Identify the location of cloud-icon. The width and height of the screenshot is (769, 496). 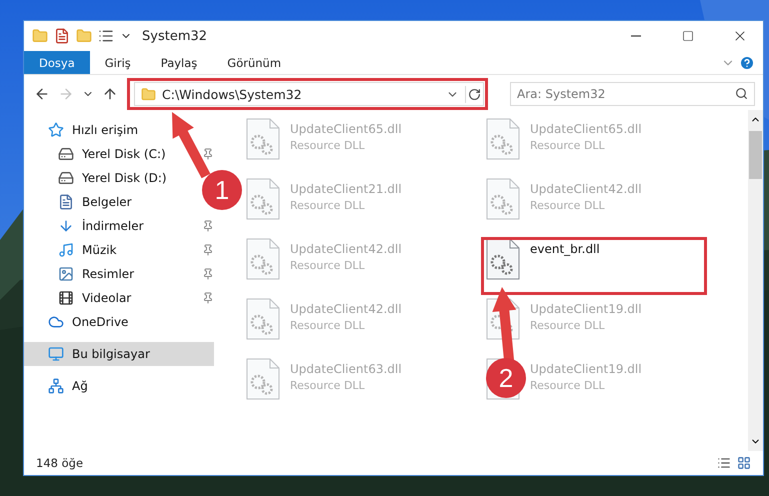
(56, 322).